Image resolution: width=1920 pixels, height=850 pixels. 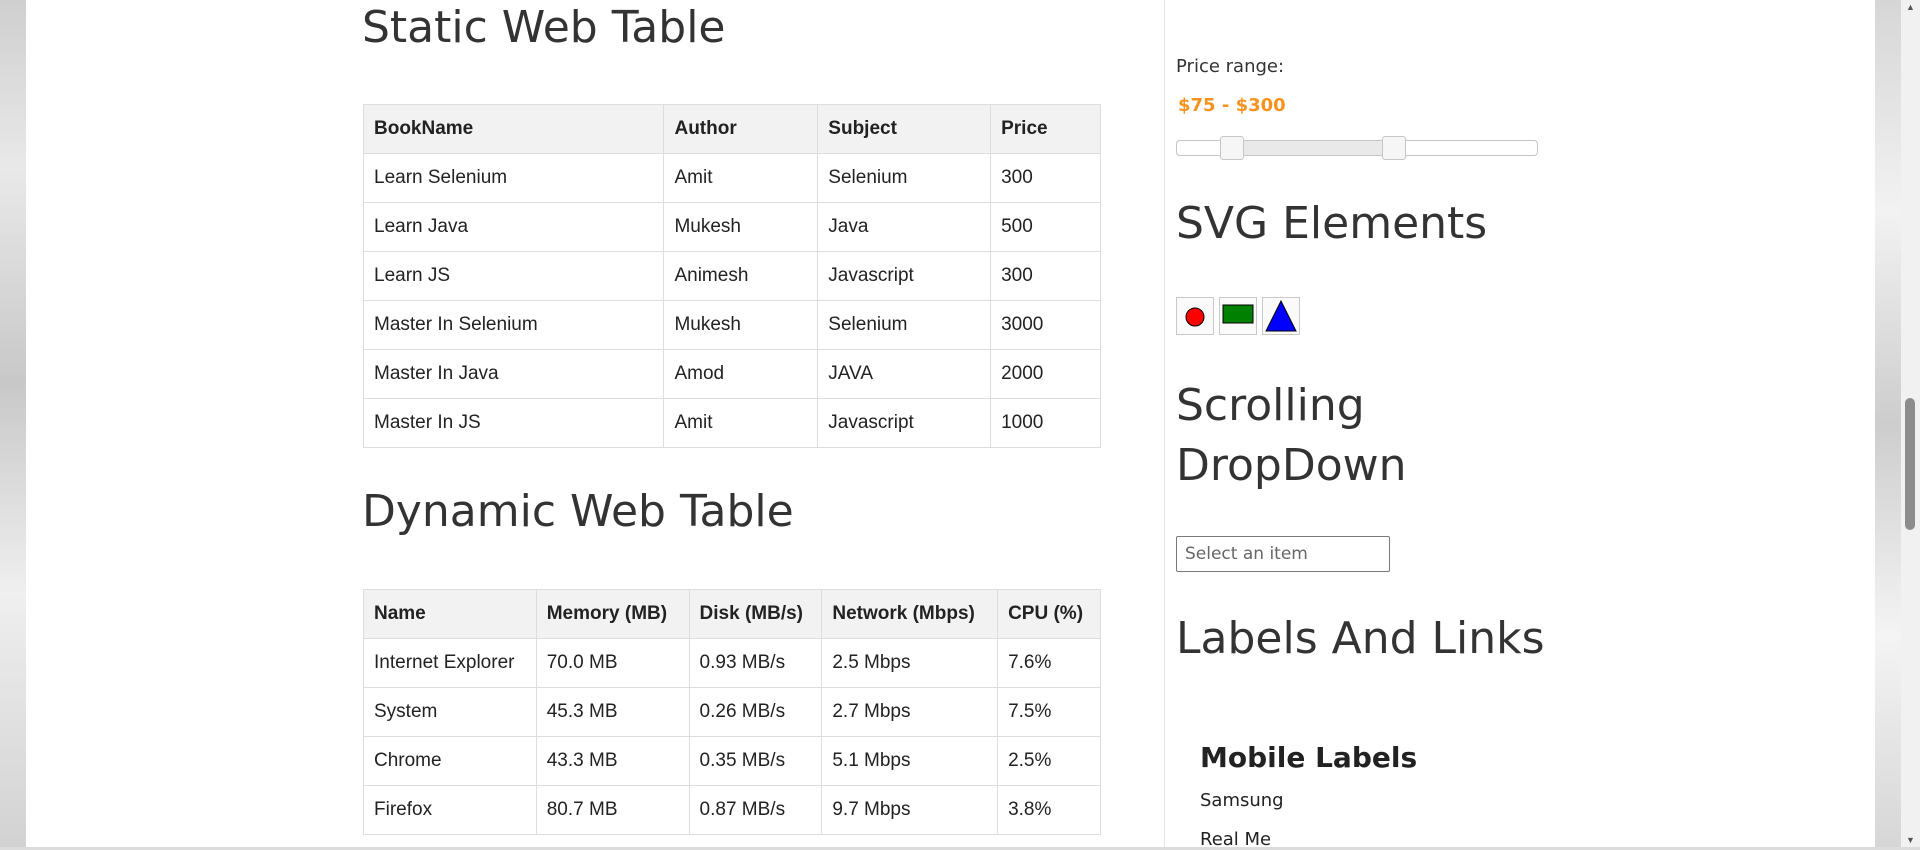 I want to click on table-row: Master In Selenium Mukesh Selenium 3000, so click(x=731, y=325).